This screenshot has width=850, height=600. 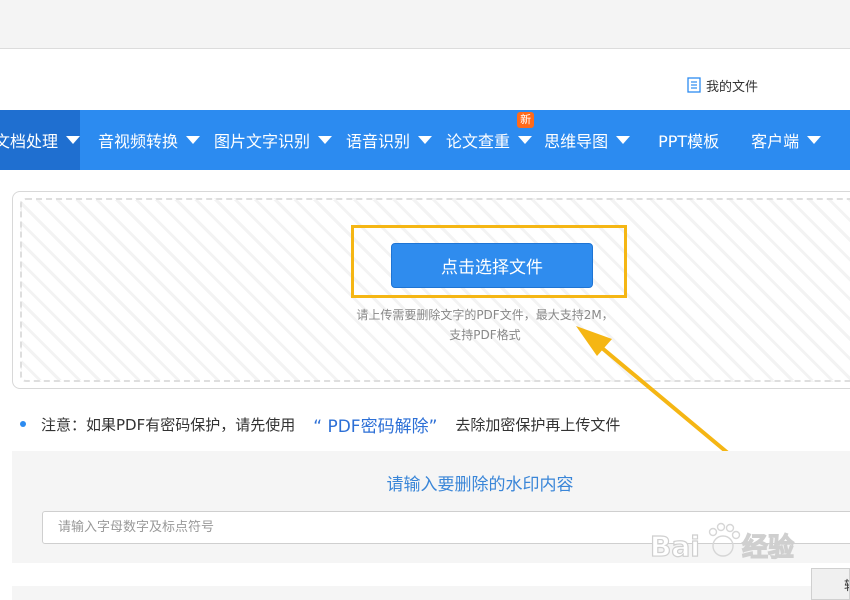 I want to click on nav-item-doc-processing: 文档处理, so click(x=40, y=140).